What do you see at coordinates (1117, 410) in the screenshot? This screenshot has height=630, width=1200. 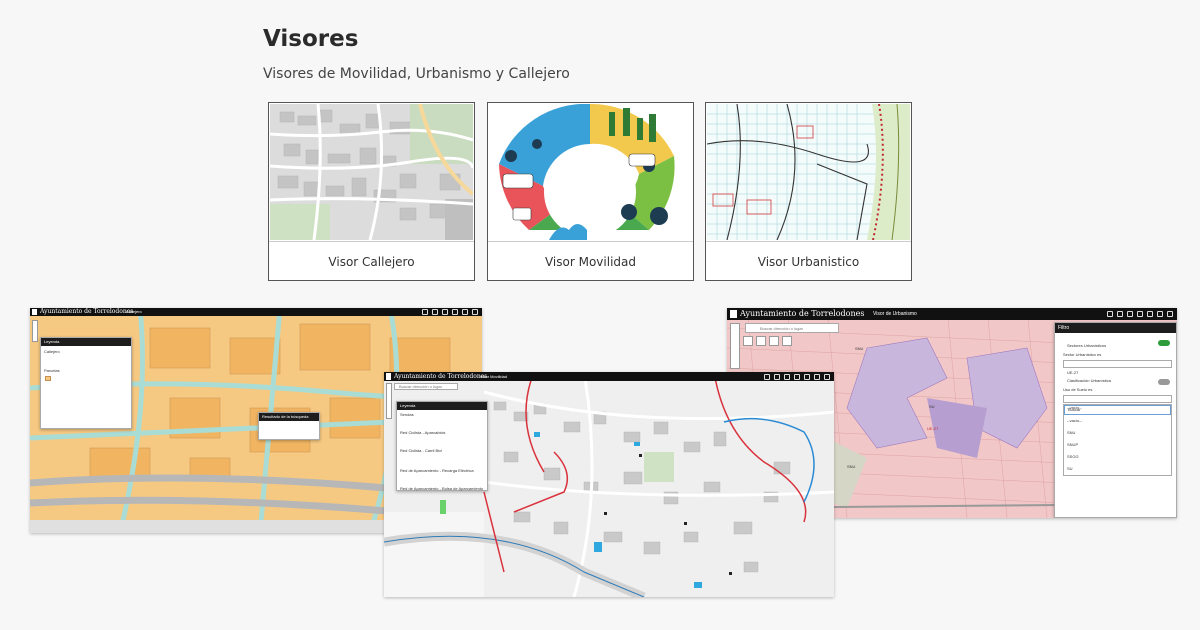 I see `option-item: Buscar` at bounding box center [1117, 410].